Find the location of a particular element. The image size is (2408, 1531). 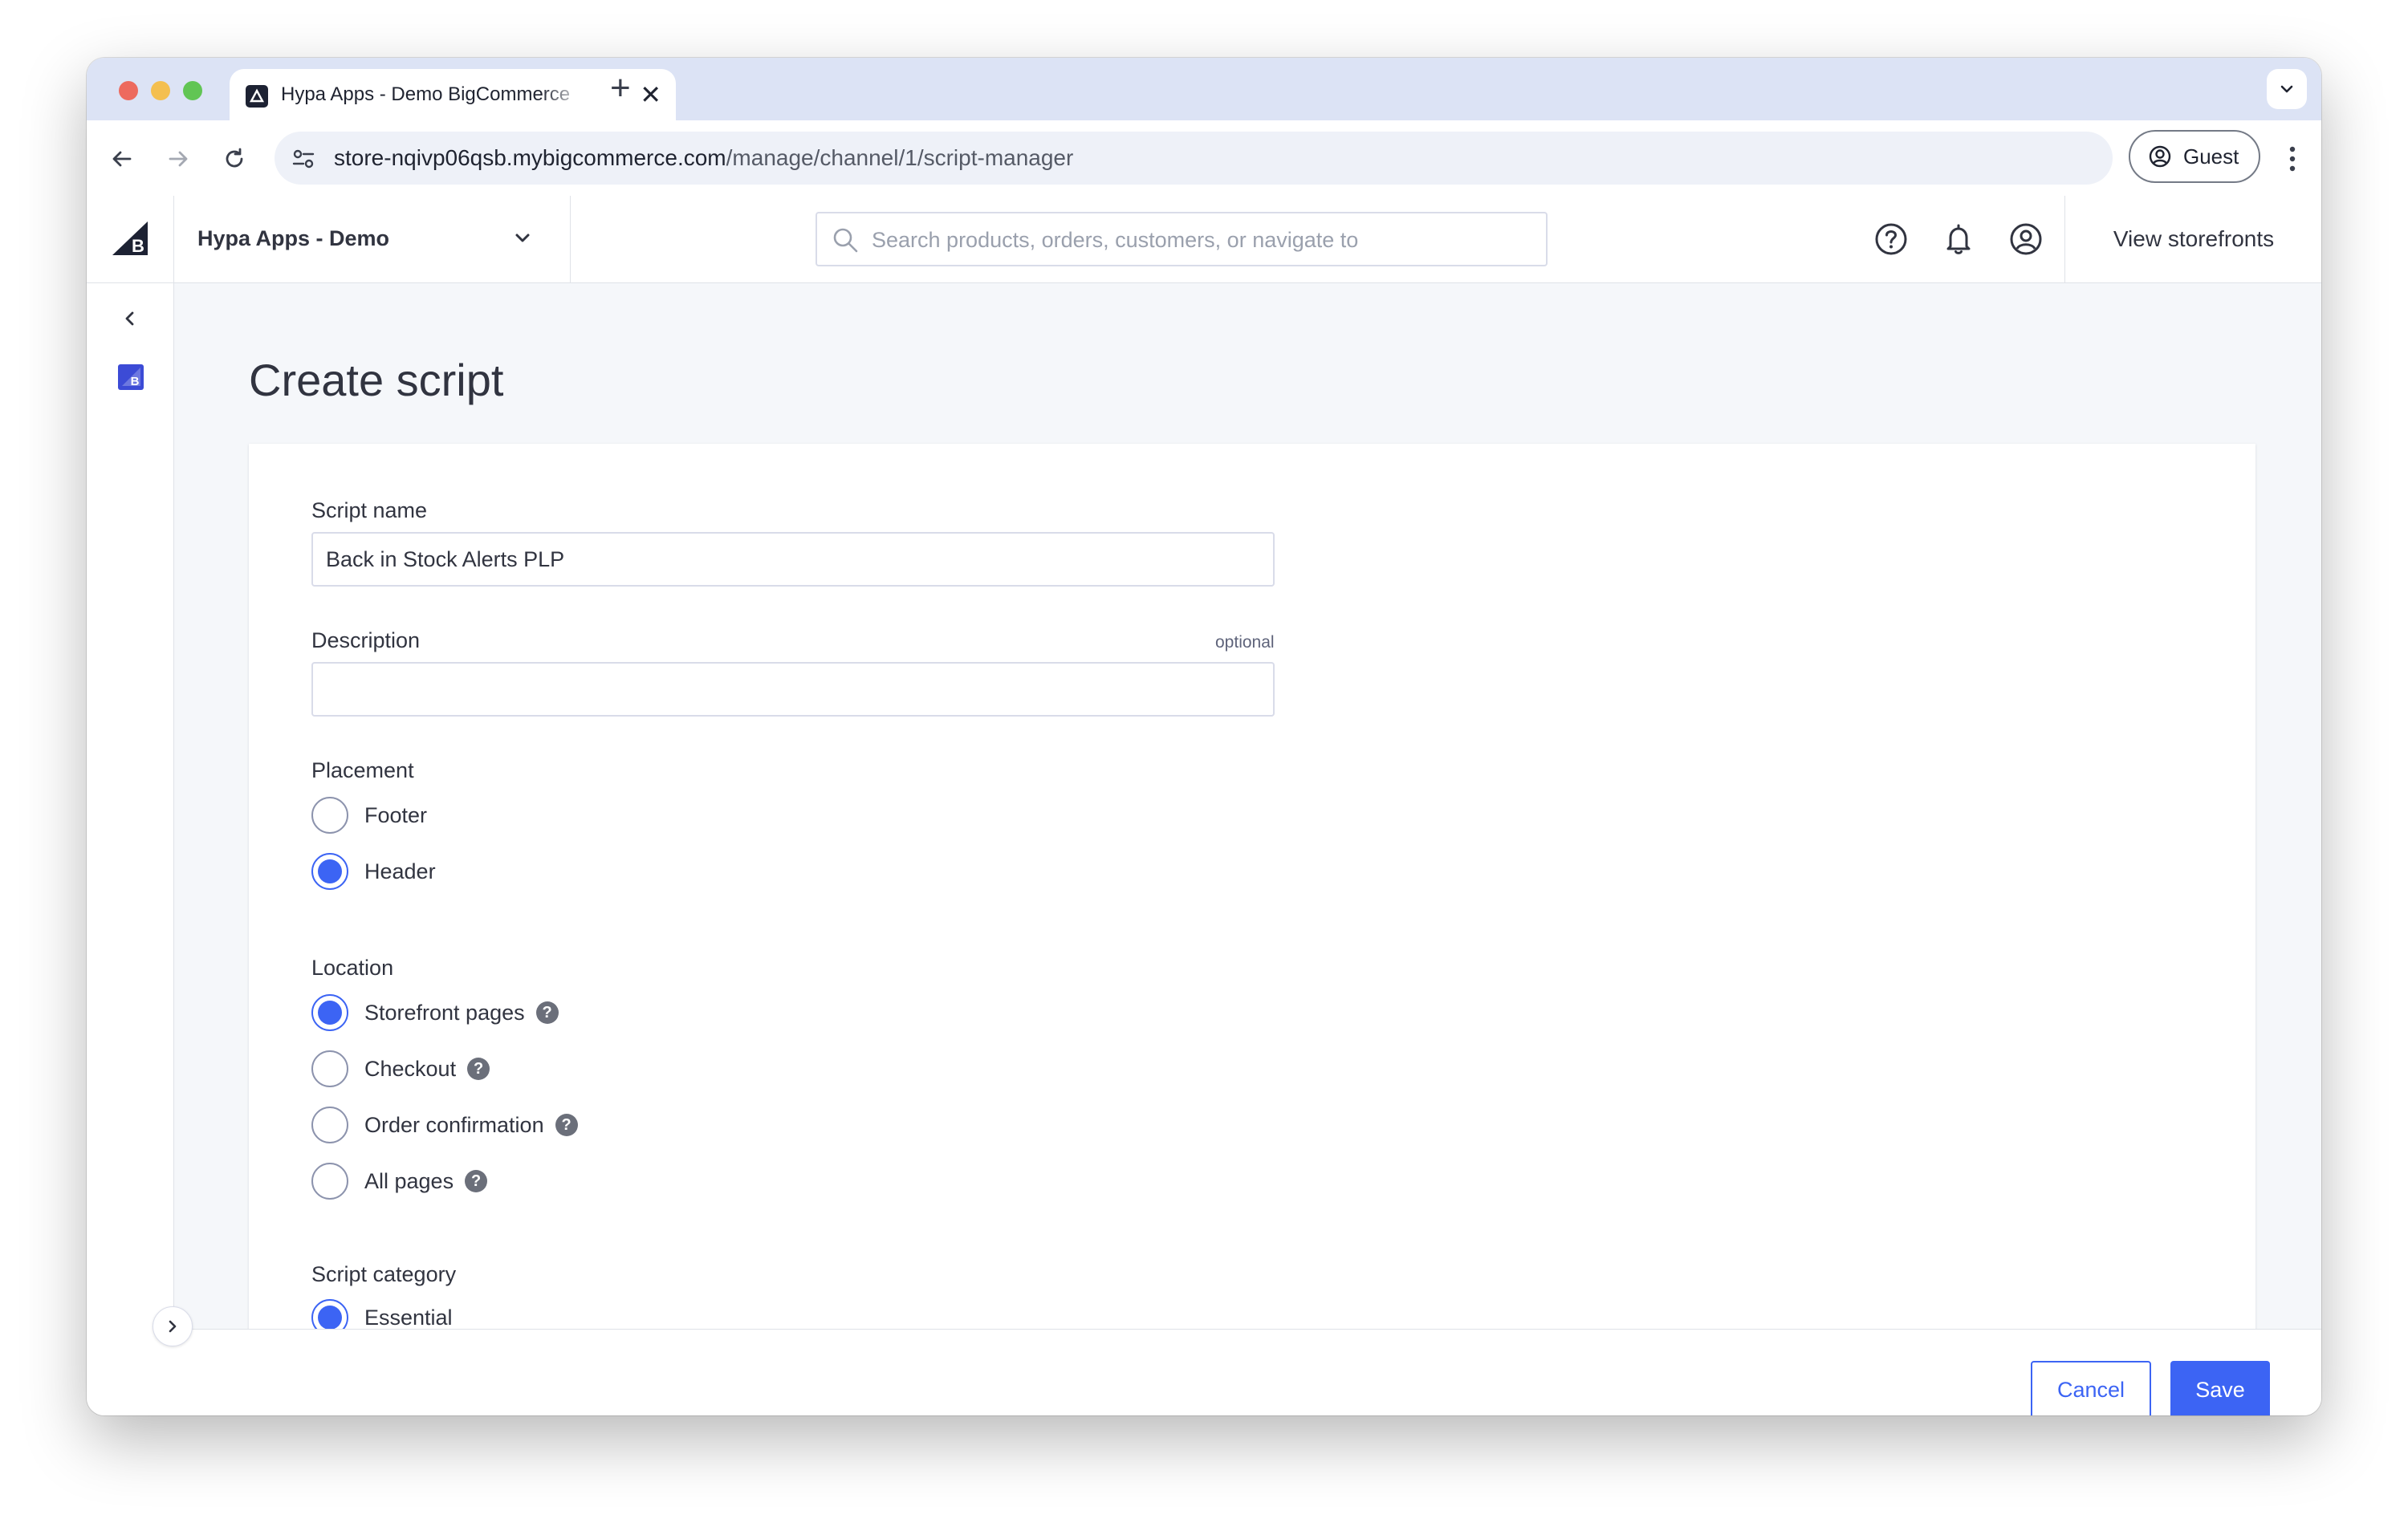

arrow-right-icon is located at coordinates (178, 159).